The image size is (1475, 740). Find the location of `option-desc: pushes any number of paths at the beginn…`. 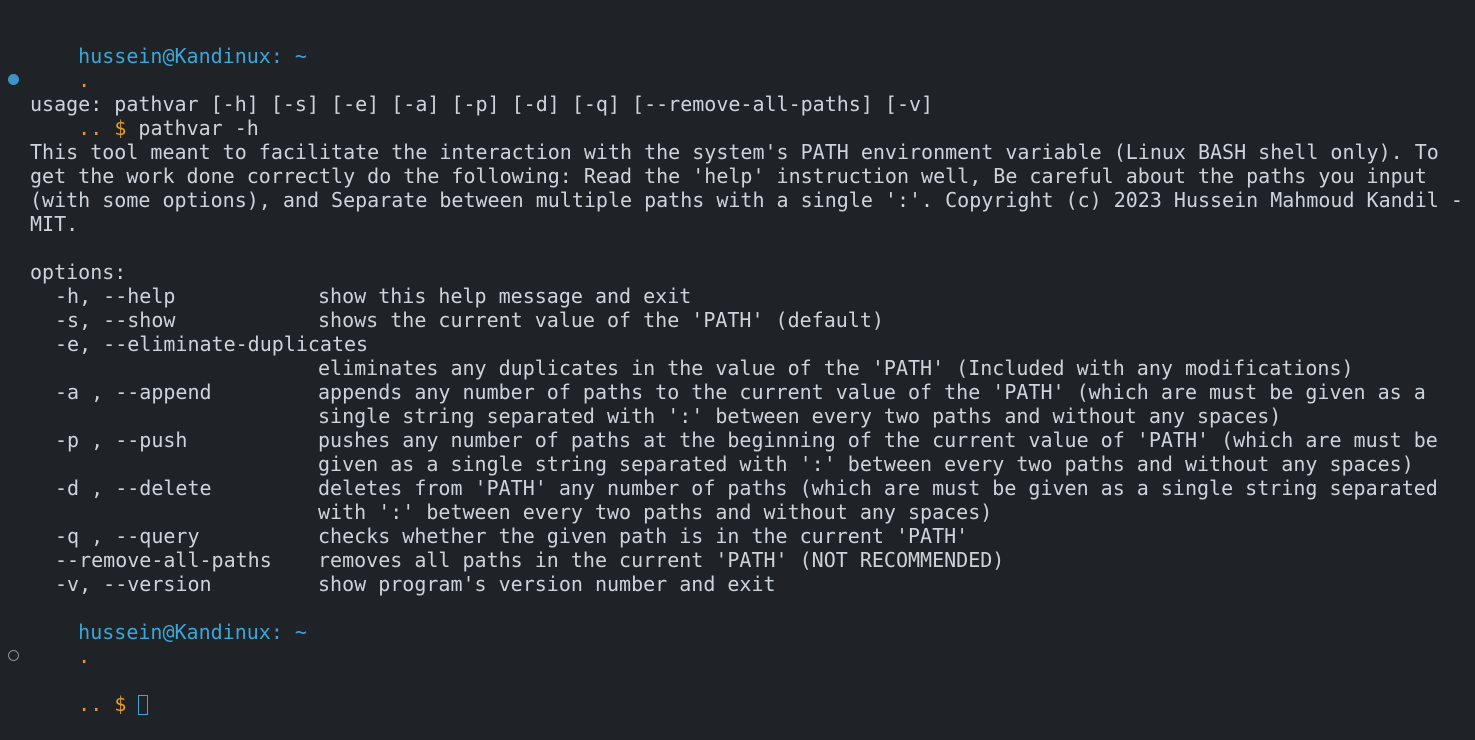

option-desc: pushes any number of paths at the beginn… is located at coordinates (878, 440).